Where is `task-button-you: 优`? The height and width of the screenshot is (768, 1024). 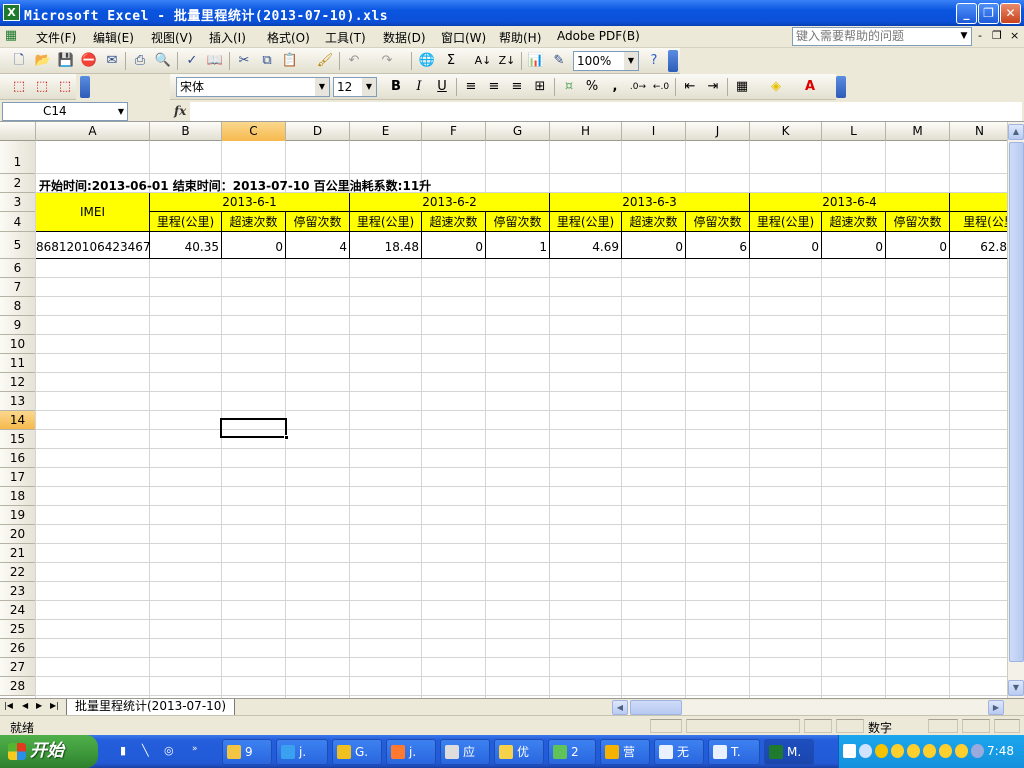
task-button-you: 优 is located at coordinates (519, 752).